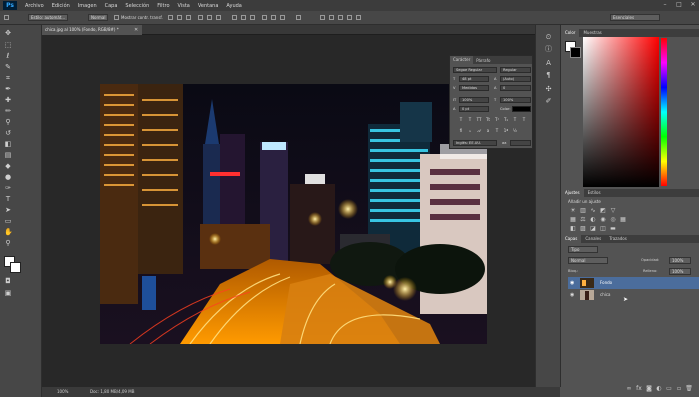 Image resolution: width=699 pixels, height=397 pixels. What do you see at coordinates (548, 37) in the screenshot?
I see `history-icon: ⏲` at bounding box center [548, 37].